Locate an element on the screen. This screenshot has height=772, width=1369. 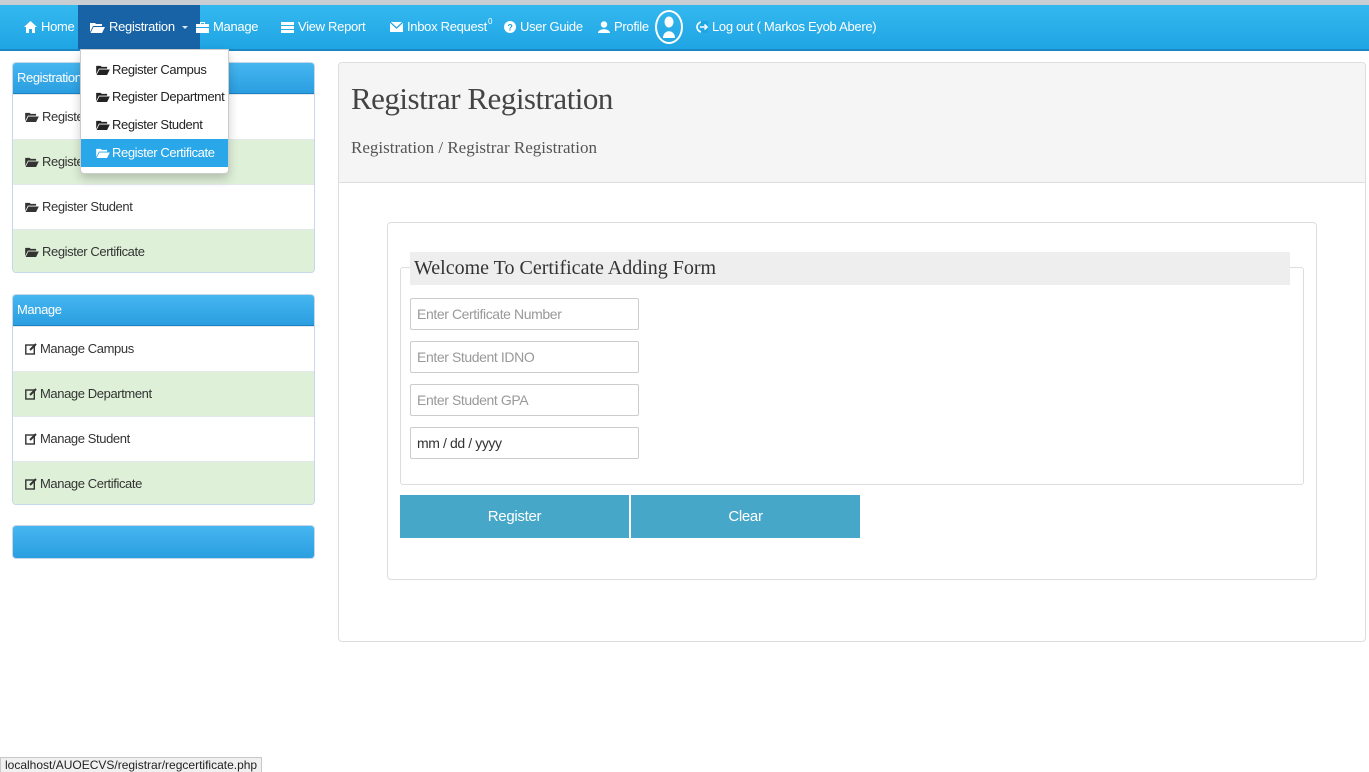
sidebar-item-manage-department: Manage Department is located at coordinates (163, 393).